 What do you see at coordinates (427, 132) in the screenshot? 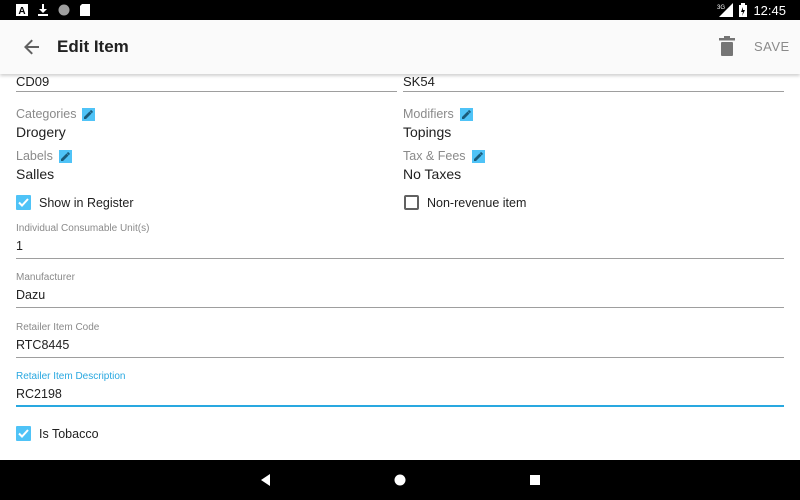
I see `modifiers-value: Topings` at bounding box center [427, 132].